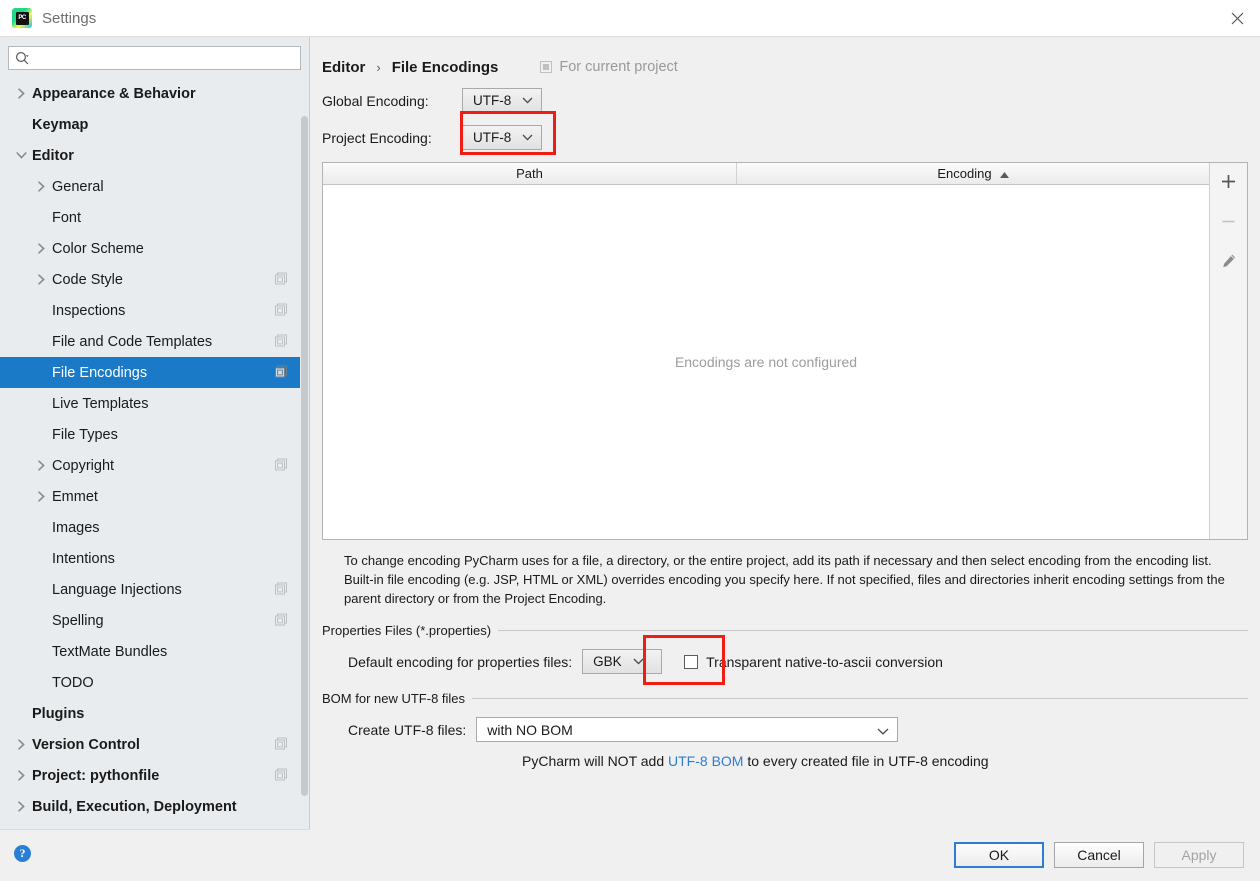  Describe the element at coordinates (164, 58) in the screenshot. I see `search-input` at that location.